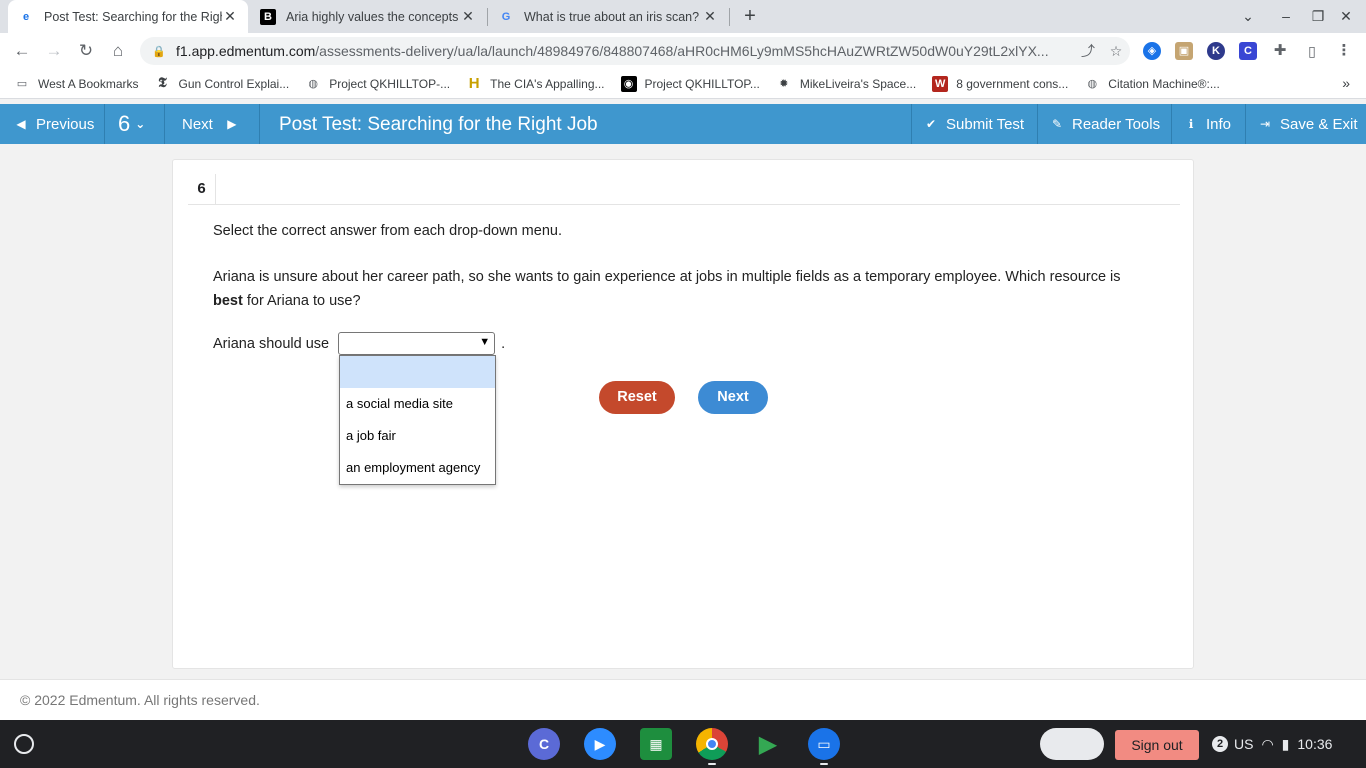  I want to click on close-window-icon: ✕, so click(1346, 16).